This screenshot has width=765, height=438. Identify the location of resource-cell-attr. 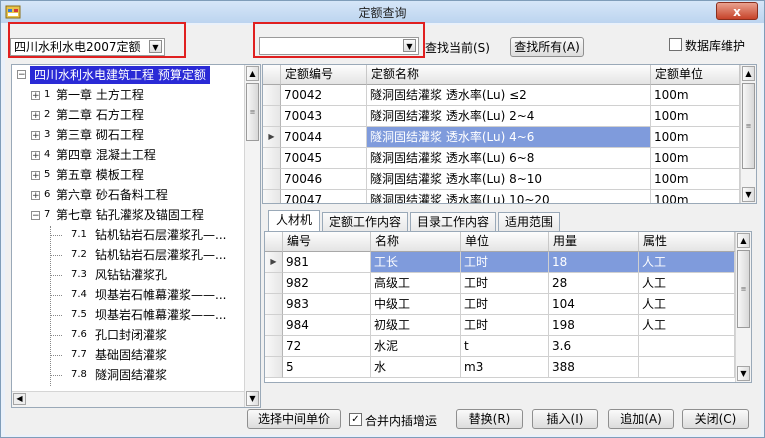
(687, 346).